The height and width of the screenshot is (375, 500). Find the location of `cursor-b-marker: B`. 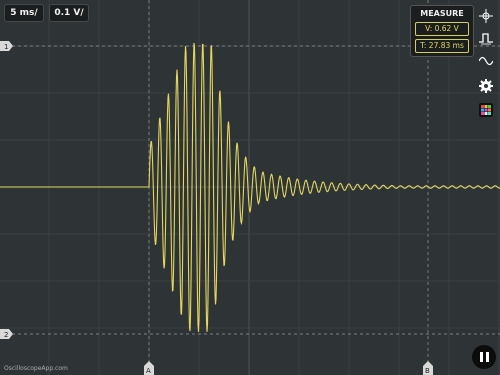

cursor-b-marker: B is located at coordinates (428, 368).